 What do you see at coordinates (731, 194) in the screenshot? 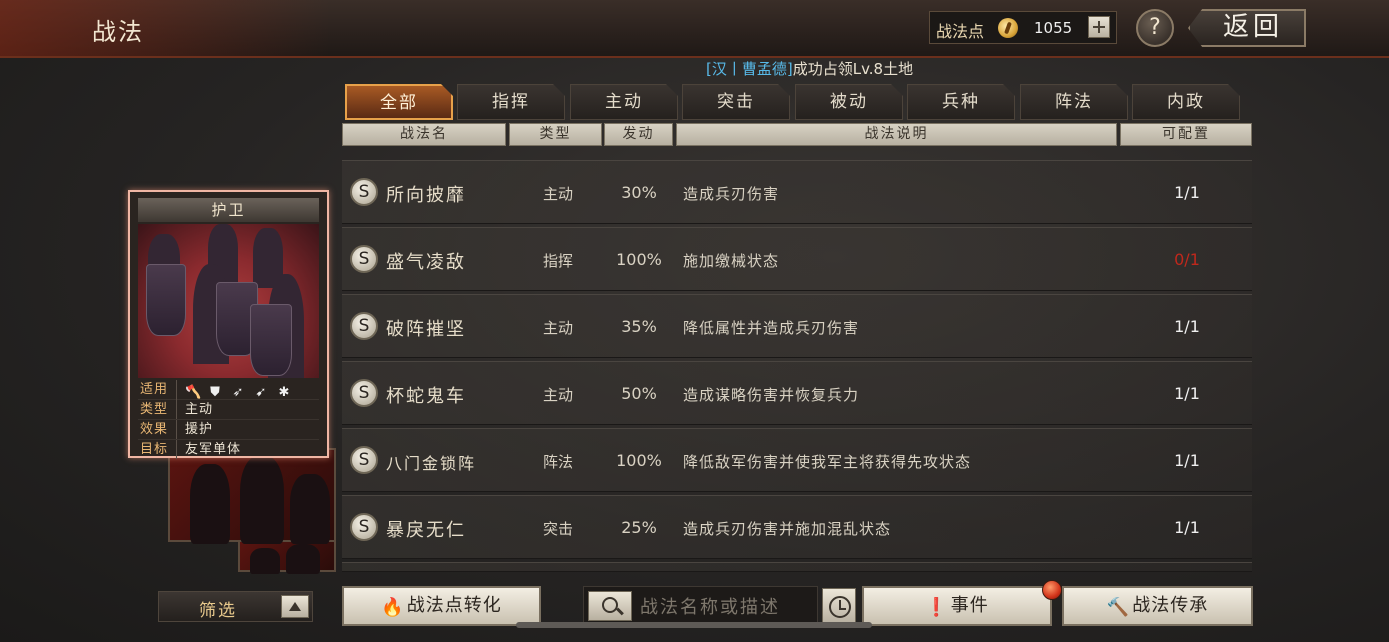
I see `tactic-description: 造成兵刃伤害` at bounding box center [731, 194].